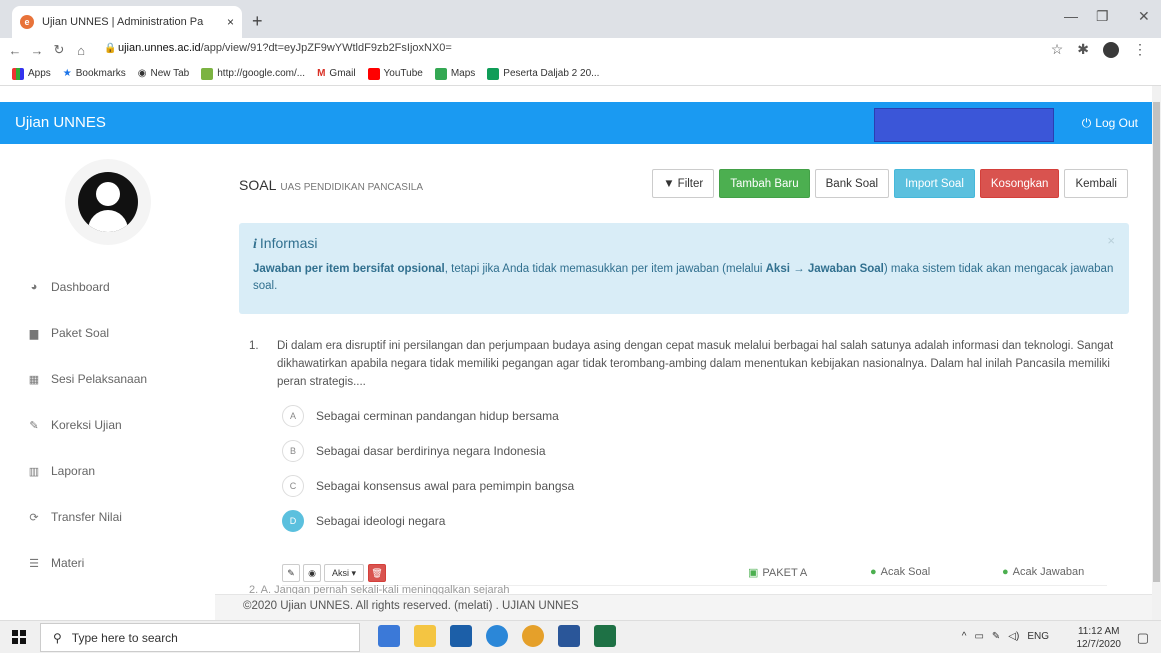 The height and width of the screenshot is (653, 1161). Describe the element at coordinates (1038, 636) in the screenshot. I see `language-indicator: ENG` at that location.